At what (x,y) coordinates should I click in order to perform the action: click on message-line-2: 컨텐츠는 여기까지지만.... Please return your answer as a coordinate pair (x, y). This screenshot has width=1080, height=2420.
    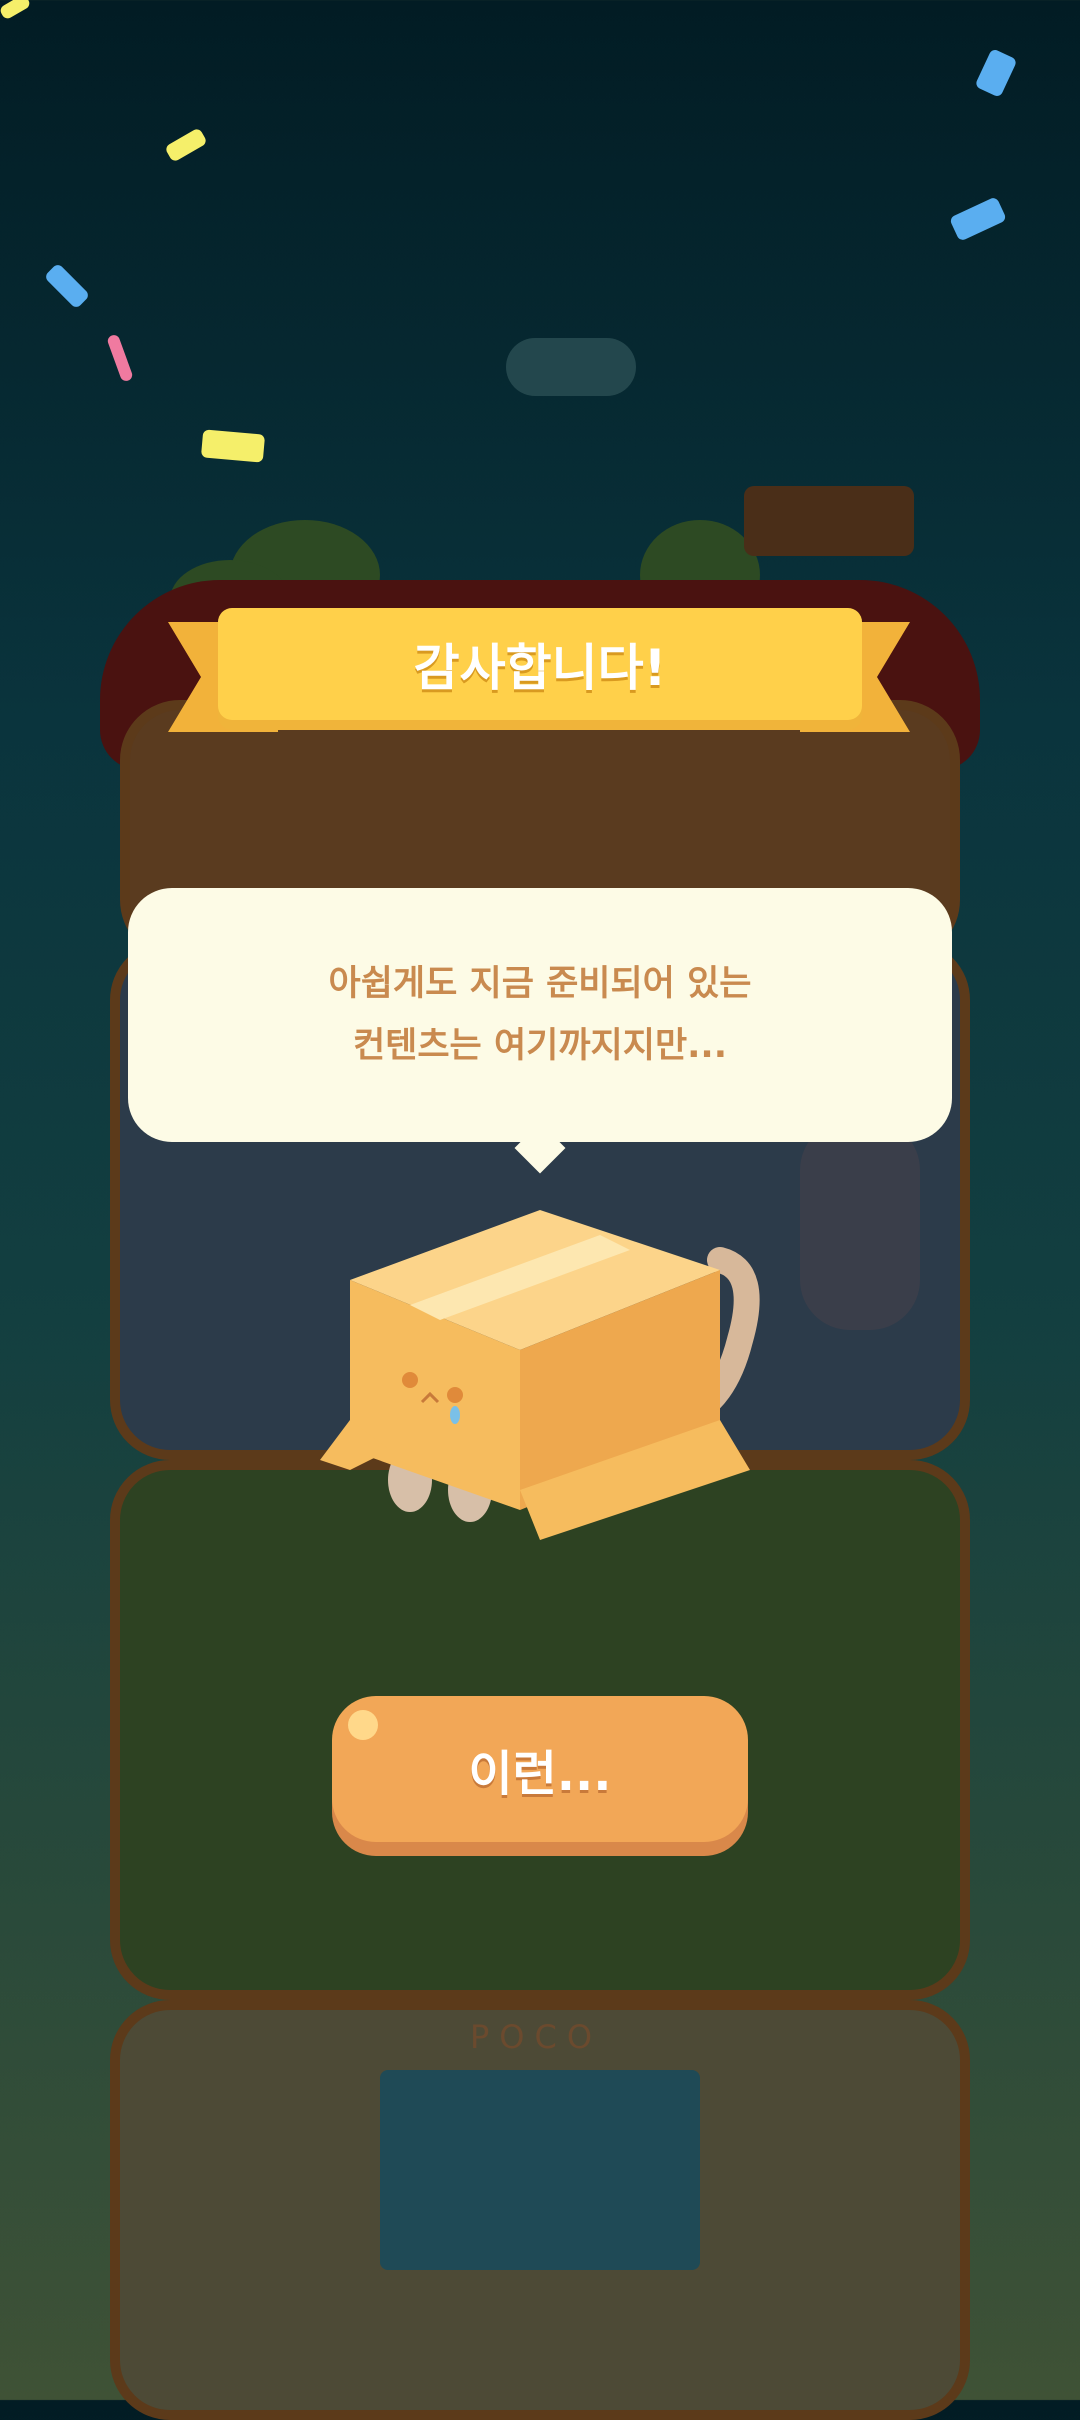
    Looking at the image, I should click on (540, 1046).